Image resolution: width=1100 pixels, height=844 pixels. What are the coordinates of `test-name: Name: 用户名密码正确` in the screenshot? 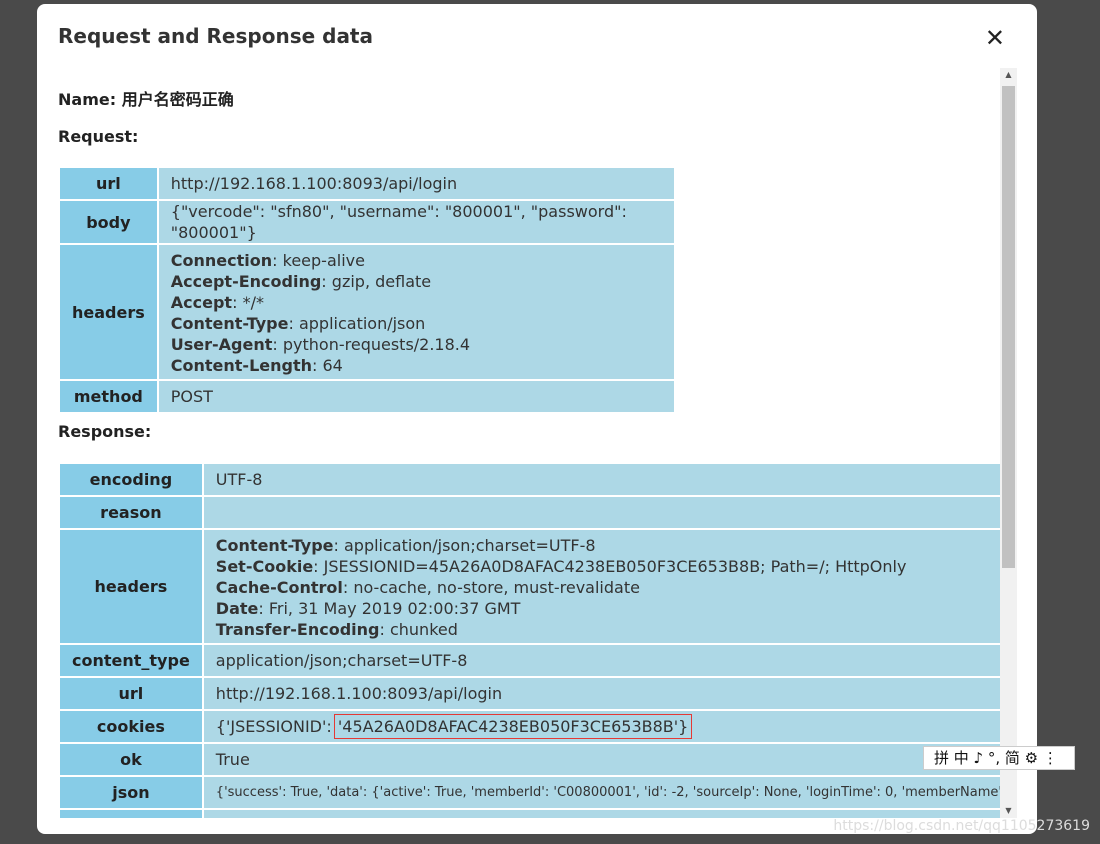 It's located at (146, 98).